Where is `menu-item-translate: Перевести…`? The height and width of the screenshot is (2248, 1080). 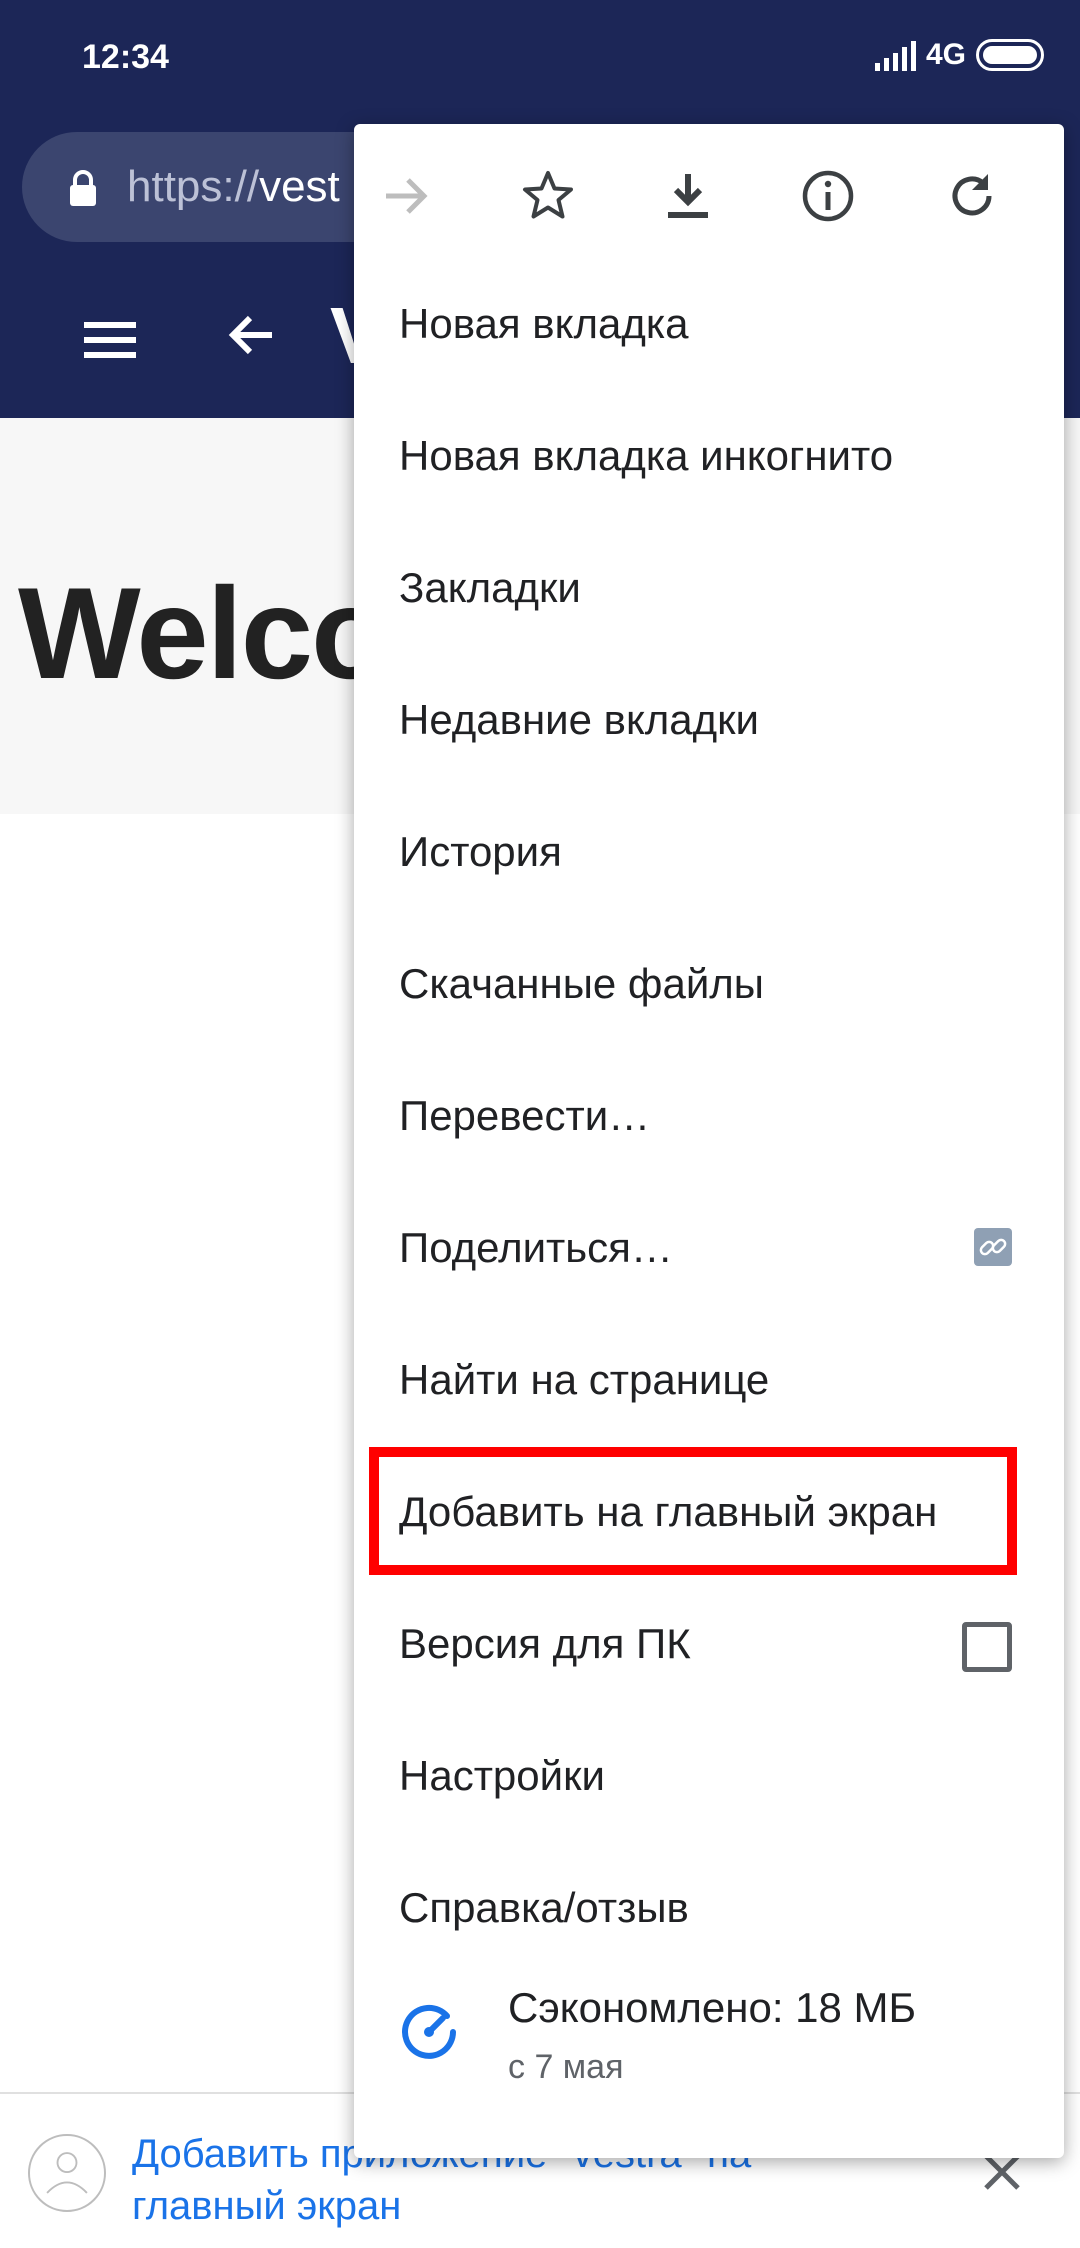 menu-item-translate: Перевести… is located at coordinates (709, 1118).